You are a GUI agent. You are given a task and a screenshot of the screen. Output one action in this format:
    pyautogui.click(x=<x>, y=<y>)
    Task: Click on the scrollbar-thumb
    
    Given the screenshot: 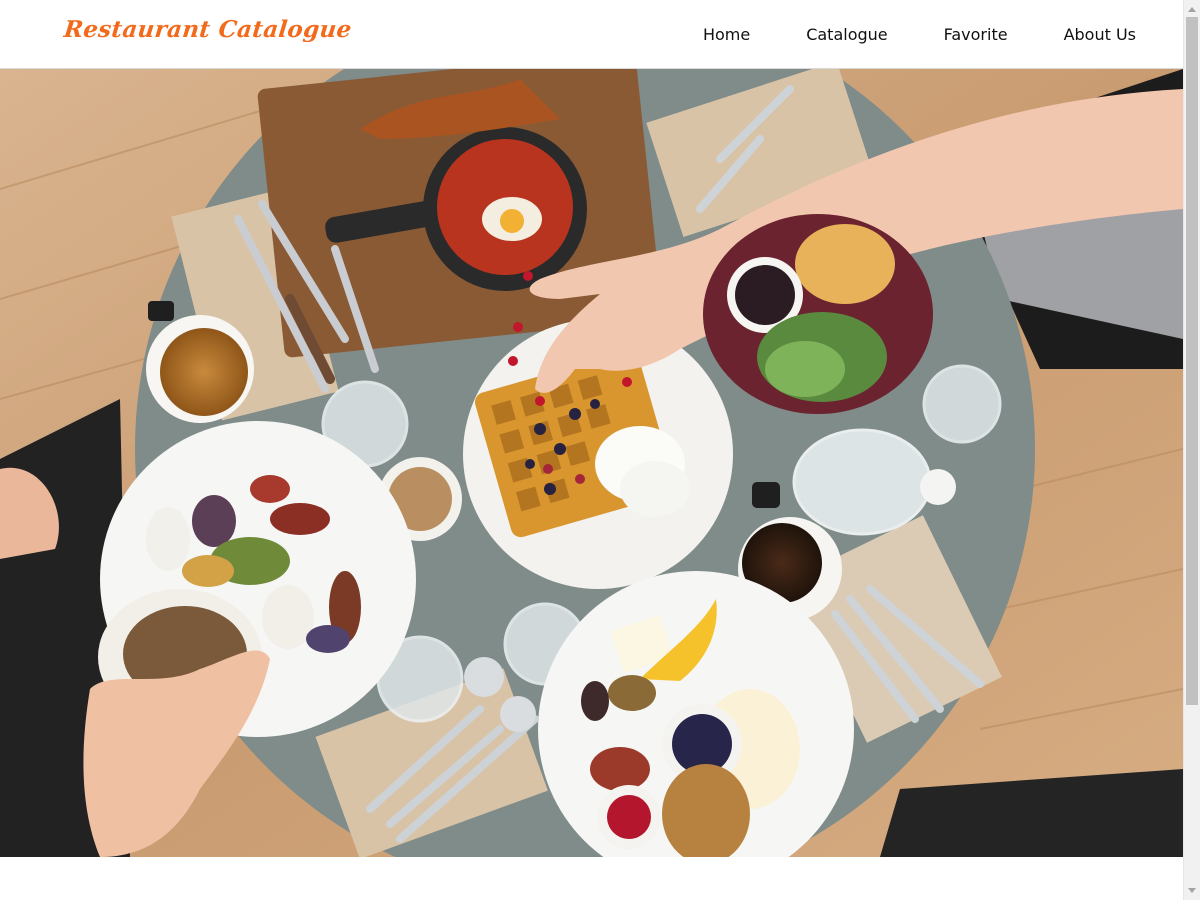 What is the action you would take?
    pyautogui.click(x=1192, y=361)
    